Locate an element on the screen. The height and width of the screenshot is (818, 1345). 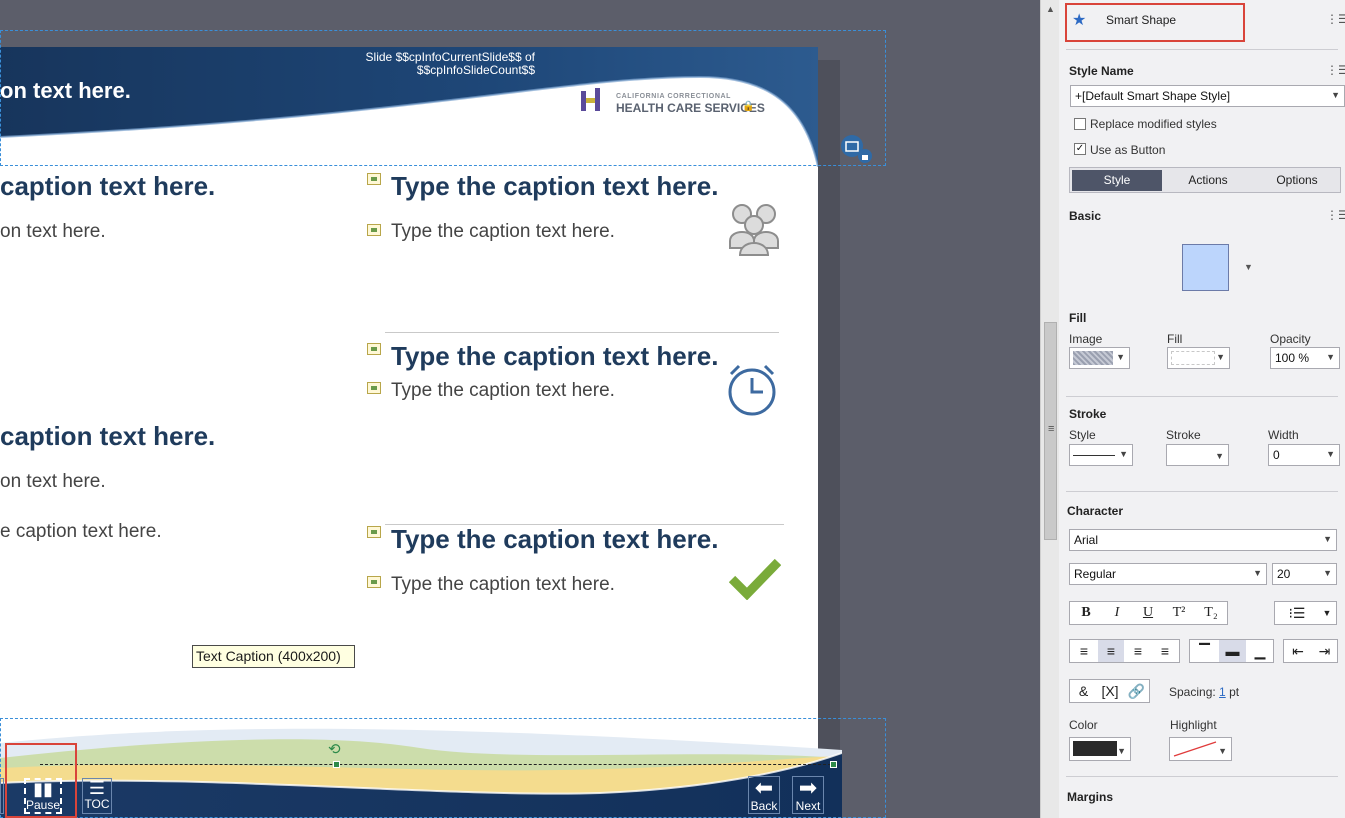
stroke-section-label: Stroke is located at coordinates (1088, 414).